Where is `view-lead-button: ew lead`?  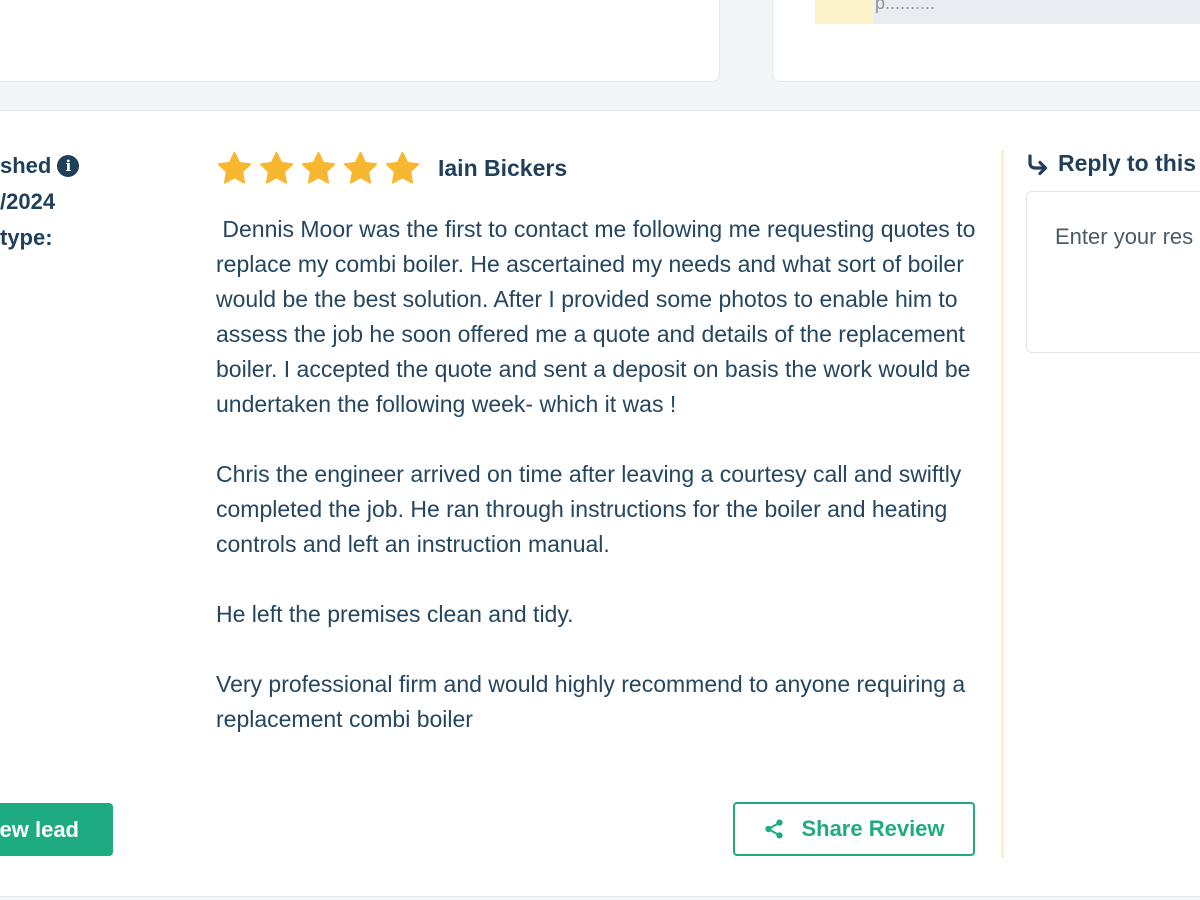
view-lead-button: ew lead is located at coordinates (56, 829).